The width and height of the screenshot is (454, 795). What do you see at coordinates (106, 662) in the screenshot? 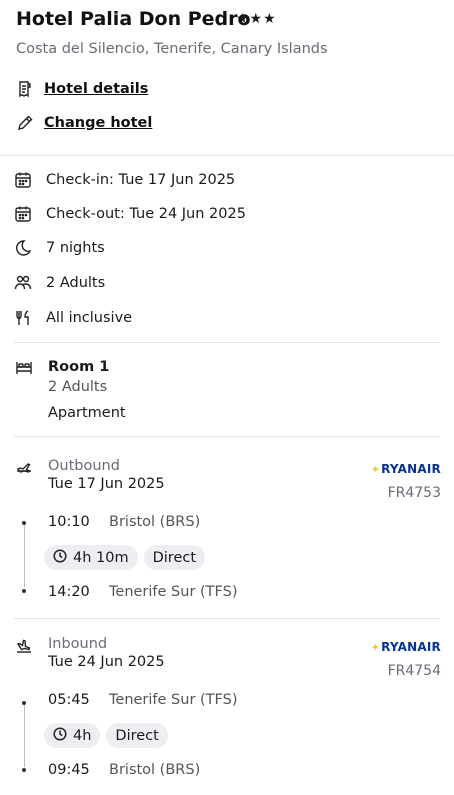
I see `inbound-date: Tue 24 Jun 2025` at bounding box center [106, 662].